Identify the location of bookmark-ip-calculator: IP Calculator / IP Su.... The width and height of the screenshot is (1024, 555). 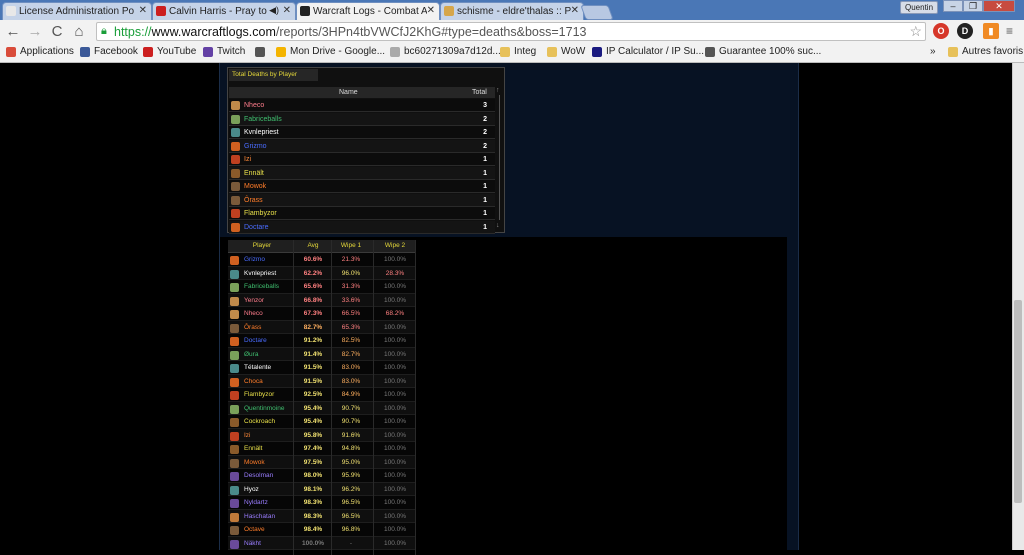
(648, 51).